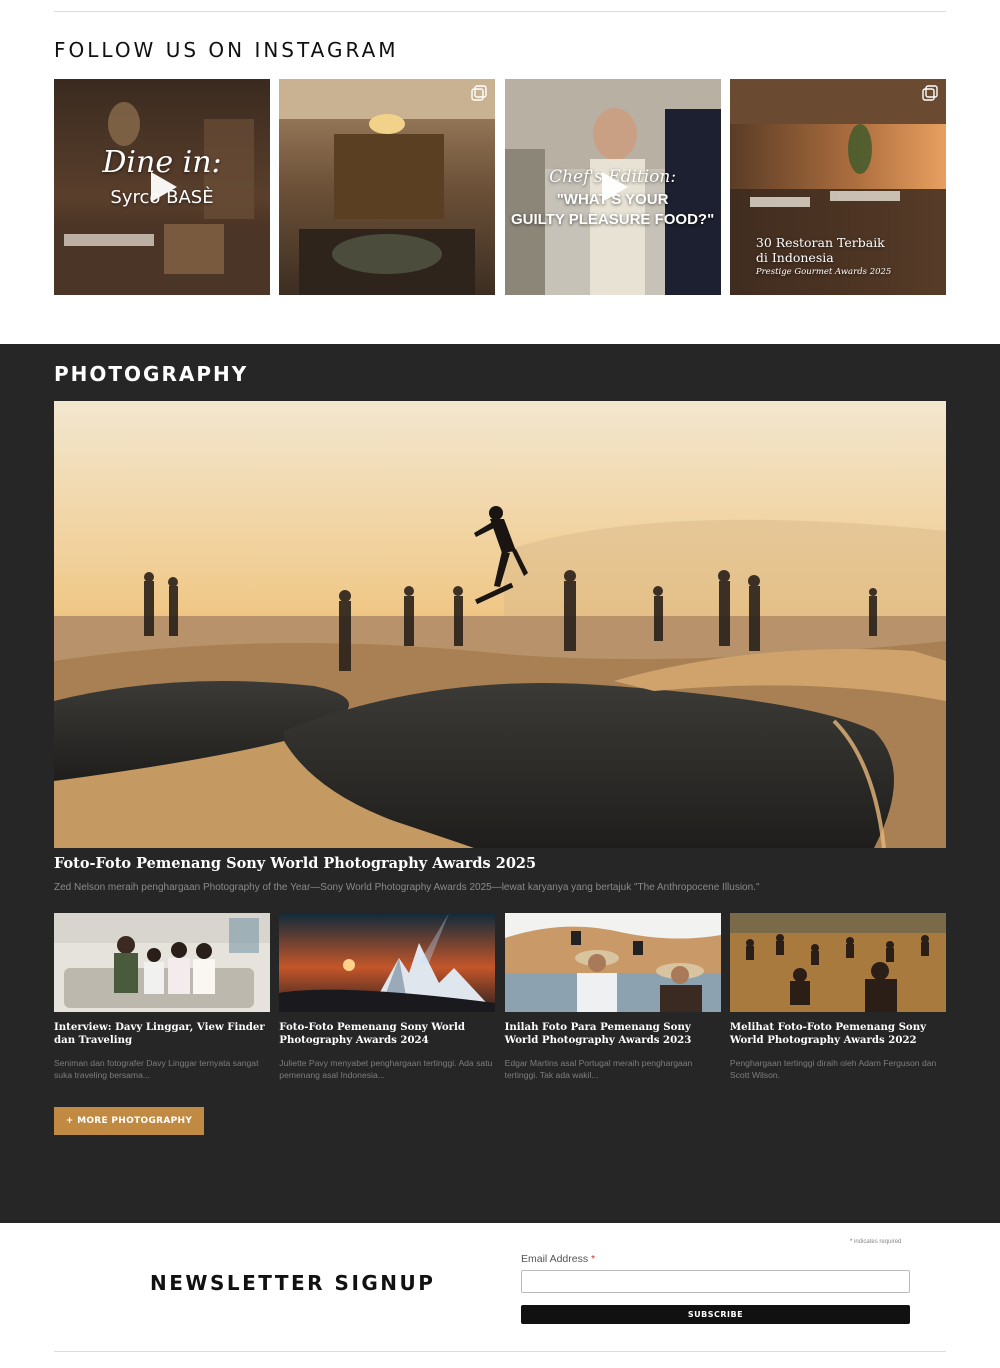 This screenshot has height=1368, width=1000. I want to click on instagram-post: Dine in: Syrco BASÈ, so click(162, 187).